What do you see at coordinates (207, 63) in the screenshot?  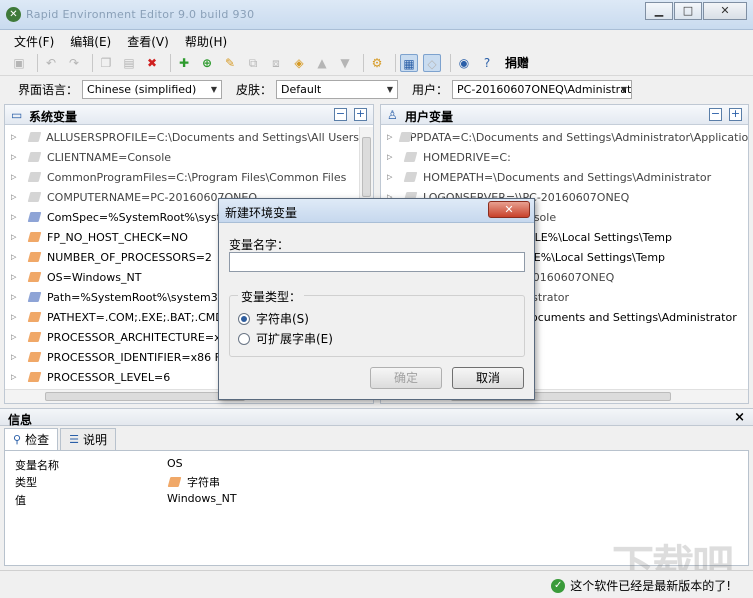 I see `add-value-icon: ⊕` at bounding box center [207, 63].